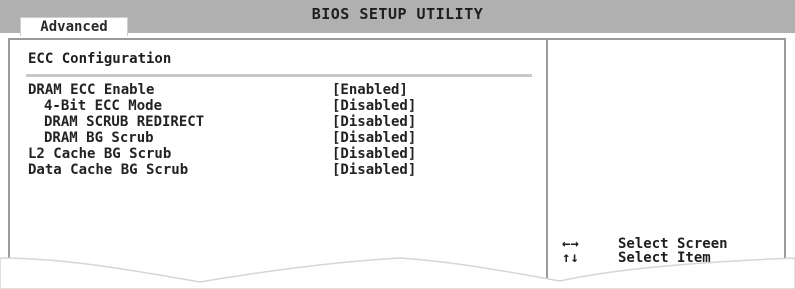 This screenshot has width=795, height=289. I want to click on setting-value: [Enabled], so click(370, 90).